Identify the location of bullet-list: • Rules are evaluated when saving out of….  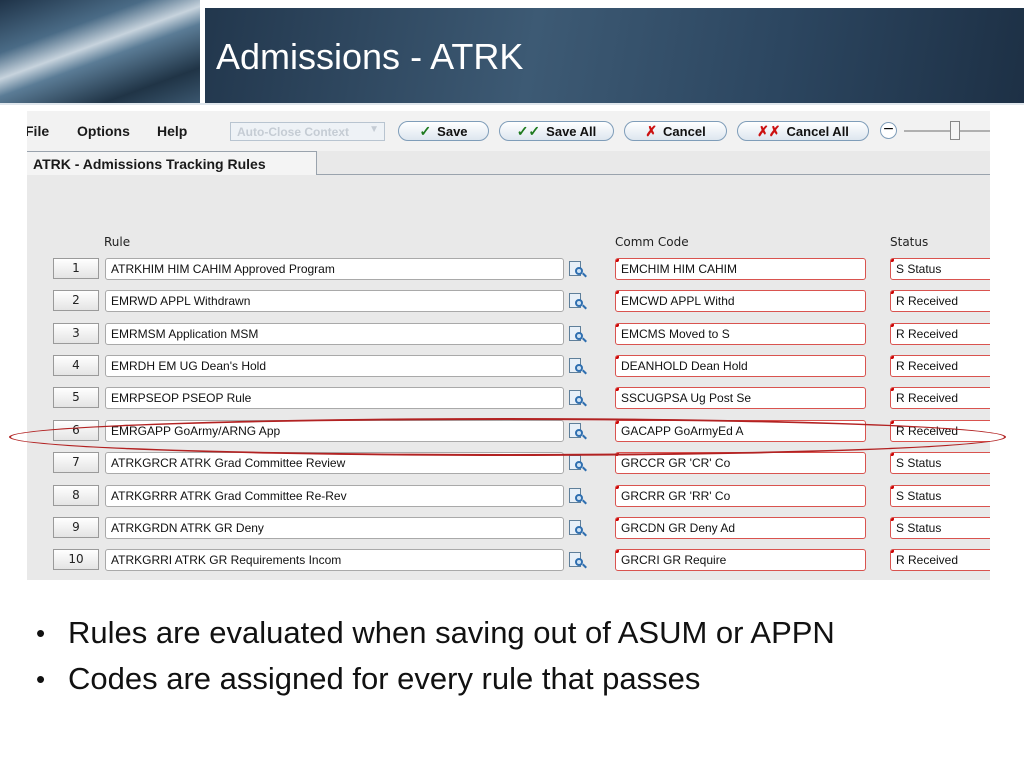
(435, 656).